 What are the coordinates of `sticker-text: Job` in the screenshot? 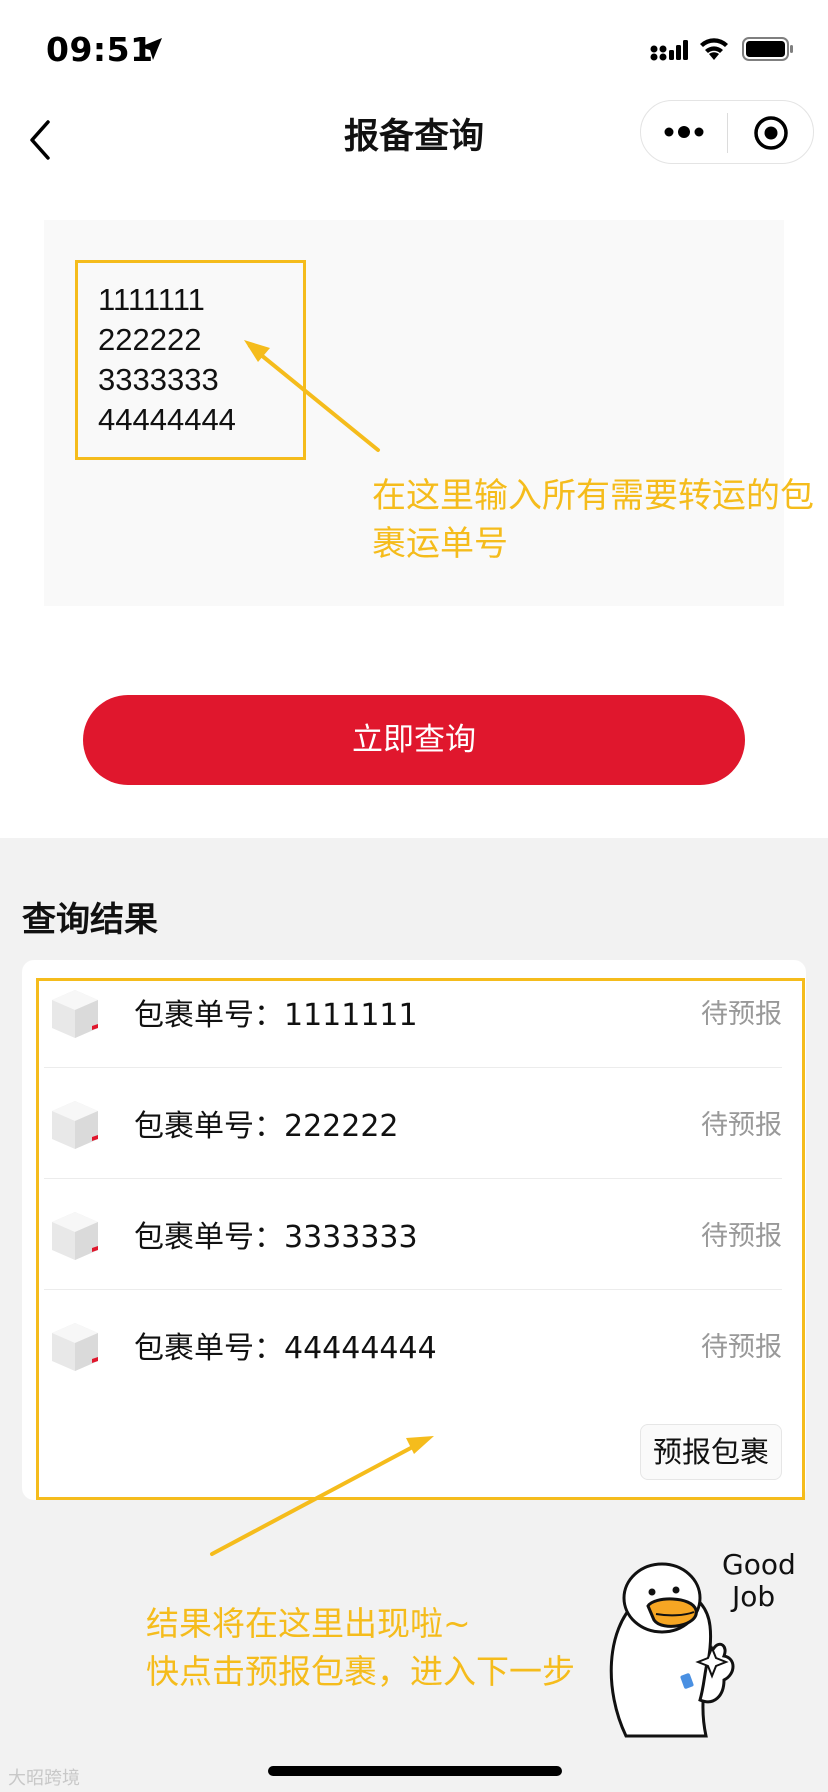 It's located at (752, 1596).